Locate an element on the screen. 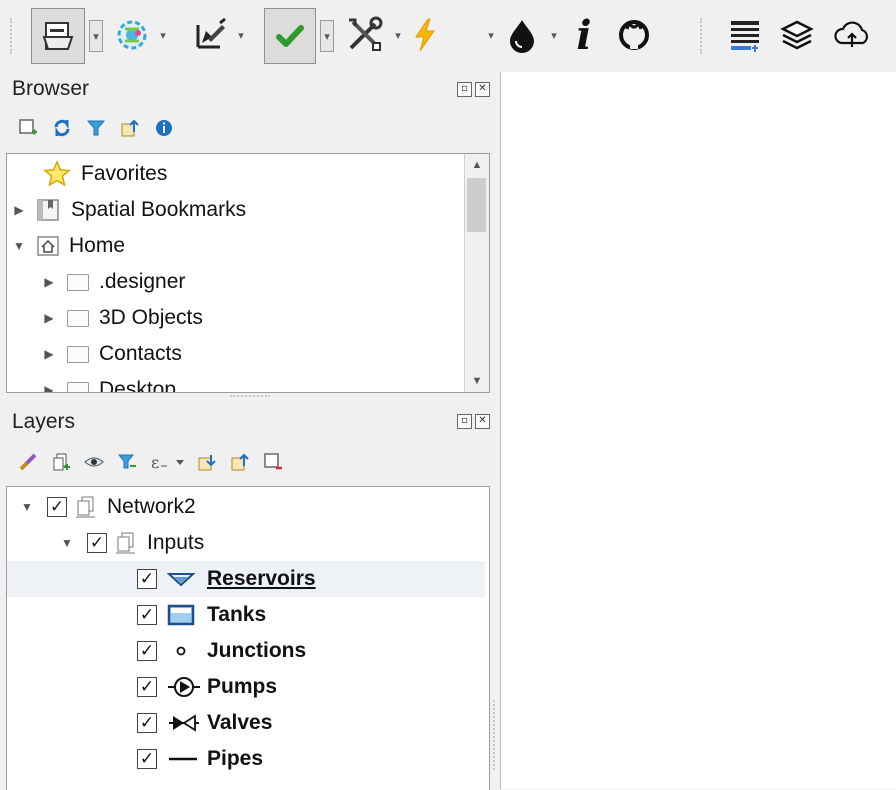 The width and height of the screenshot is (896, 790). visibility-eye-icon is located at coordinates (94, 462).